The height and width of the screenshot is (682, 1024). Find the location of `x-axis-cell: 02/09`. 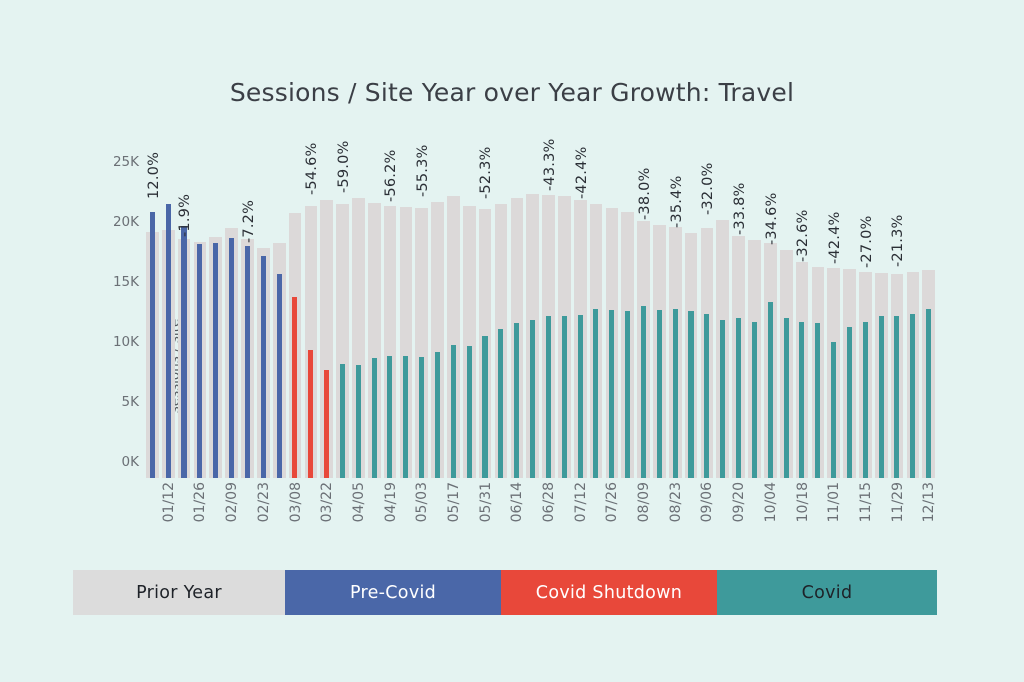

x-axis-cell: 02/09 is located at coordinates (232, 517).